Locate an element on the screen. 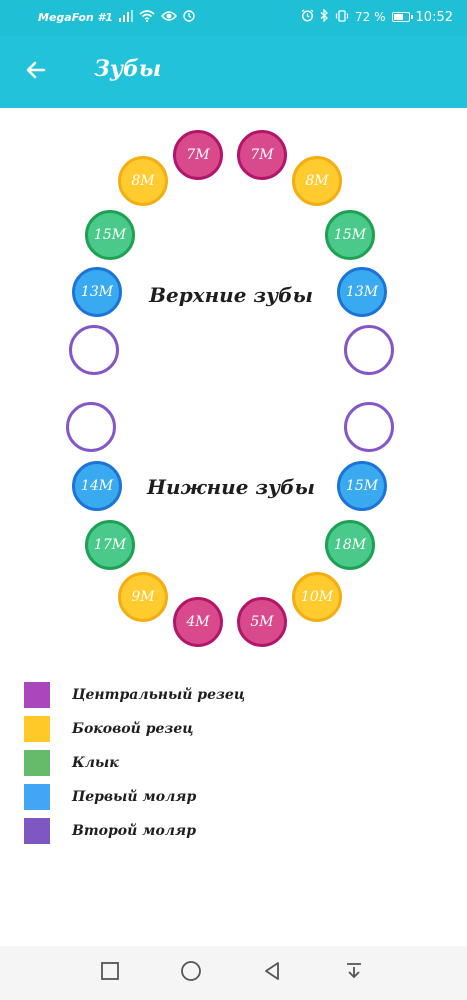  legend-label-central: Центральный резец is located at coordinates (159, 695).